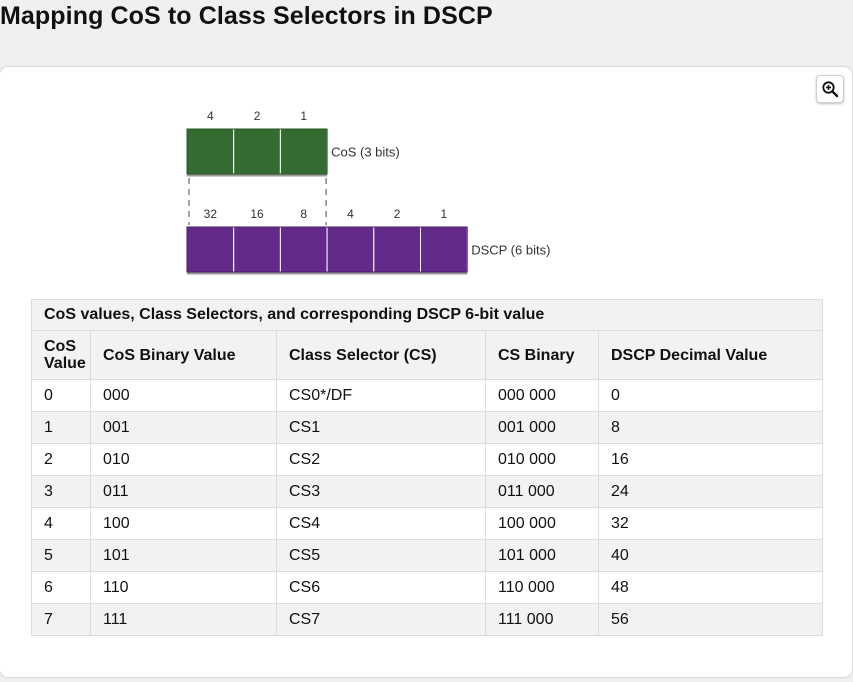 This screenshot has height=682, width=853. What do you see at coordinates (710, 355) in the screenshot?
I see `header-dscp-decimal: DSCP Decimal Value` at bounding box center [710, 355].